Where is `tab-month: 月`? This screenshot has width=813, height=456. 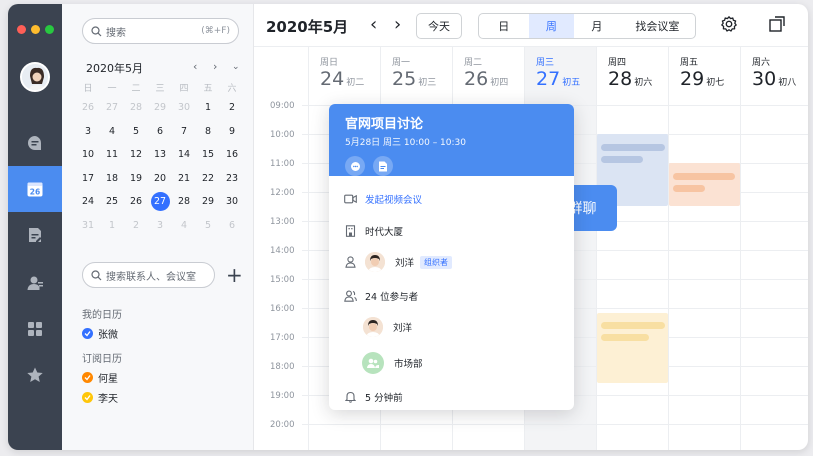 tab-month: 月 is located at coordinates (597, 26).